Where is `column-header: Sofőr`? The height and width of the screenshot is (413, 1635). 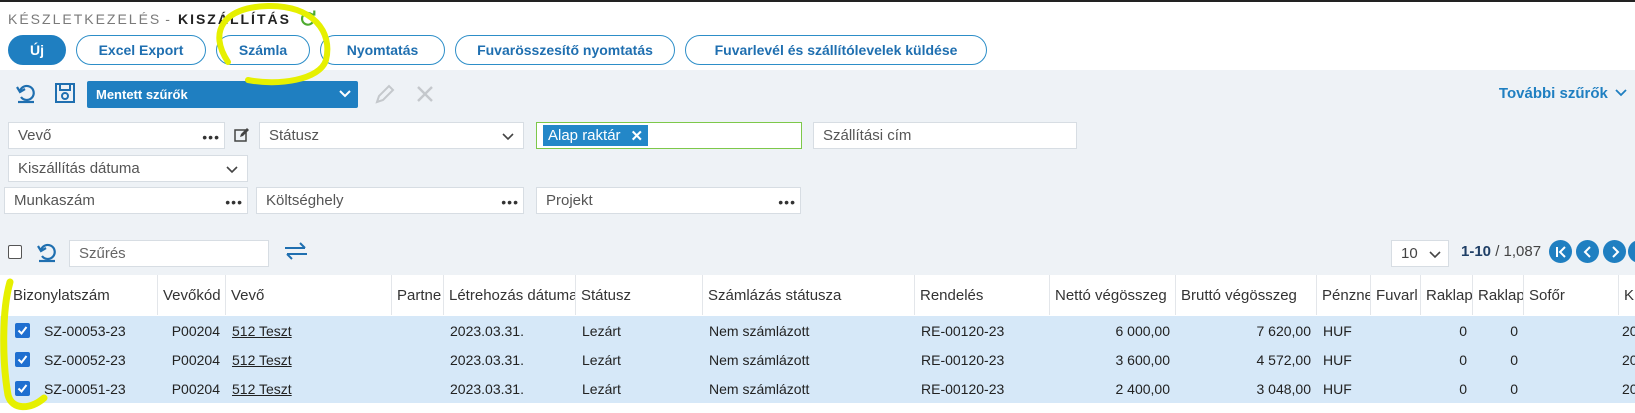
column-header: Sofőr is located at coordinates (1571, 295).